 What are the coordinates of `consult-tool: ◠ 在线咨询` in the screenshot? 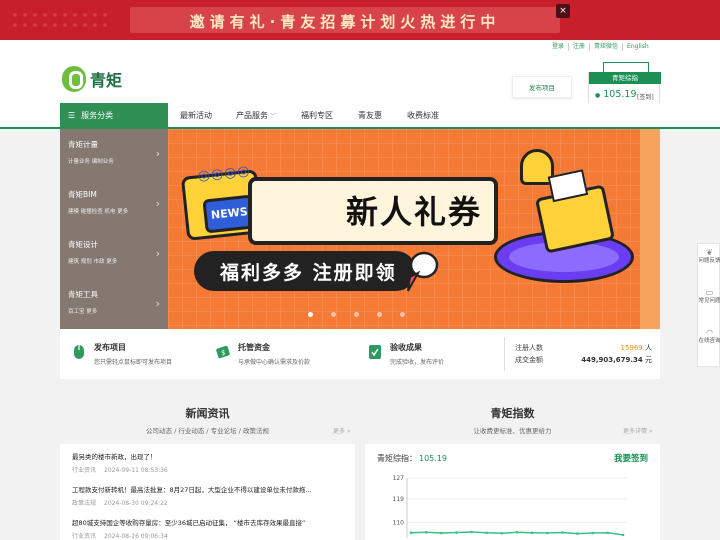 It's located at (709, 336).